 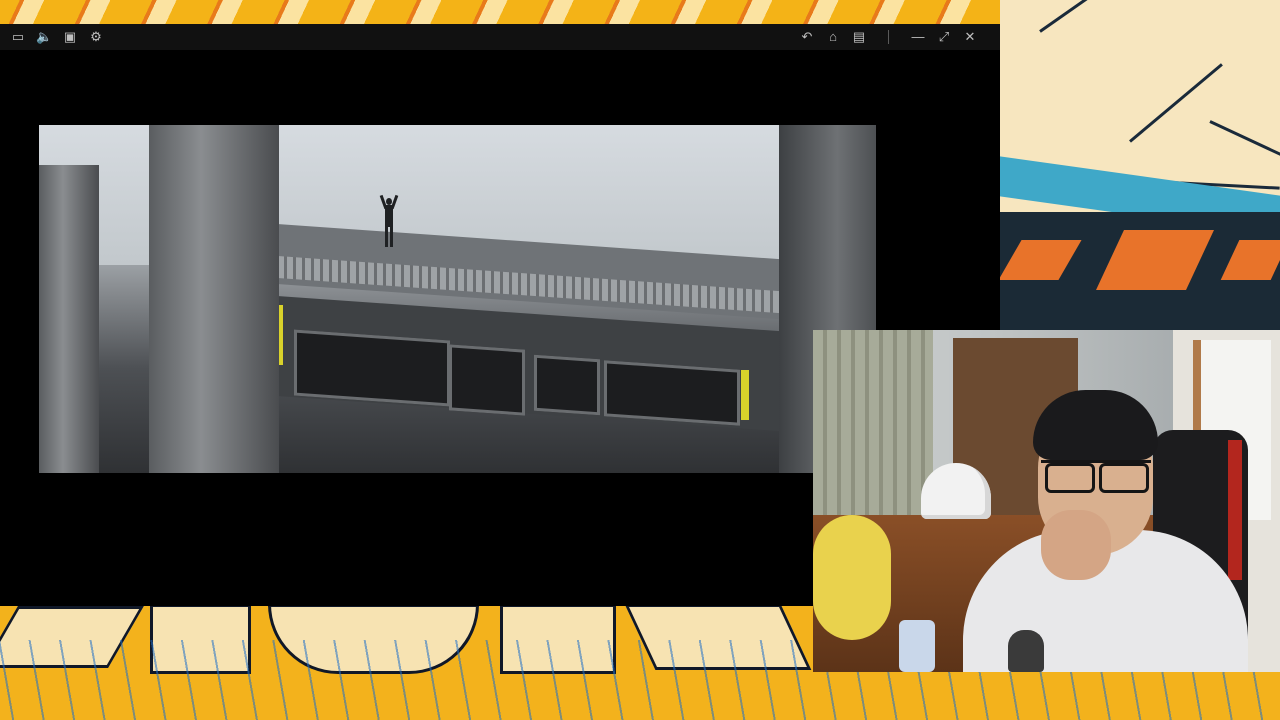 What do you see at coordinates (389, 221) in the screenshot?
I see `video-person-figure` at bounding box center [389, 221].